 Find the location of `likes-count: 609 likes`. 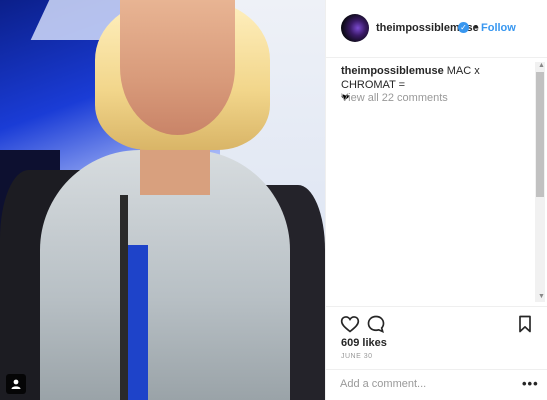

likes-count: 609 likes is located at coordinates (364, 343).